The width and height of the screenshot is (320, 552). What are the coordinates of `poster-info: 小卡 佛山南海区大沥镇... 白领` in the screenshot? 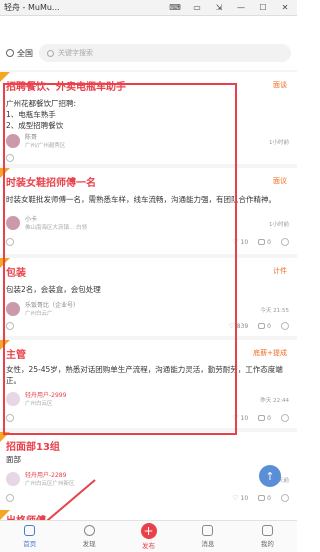 It's located at (46, 222).